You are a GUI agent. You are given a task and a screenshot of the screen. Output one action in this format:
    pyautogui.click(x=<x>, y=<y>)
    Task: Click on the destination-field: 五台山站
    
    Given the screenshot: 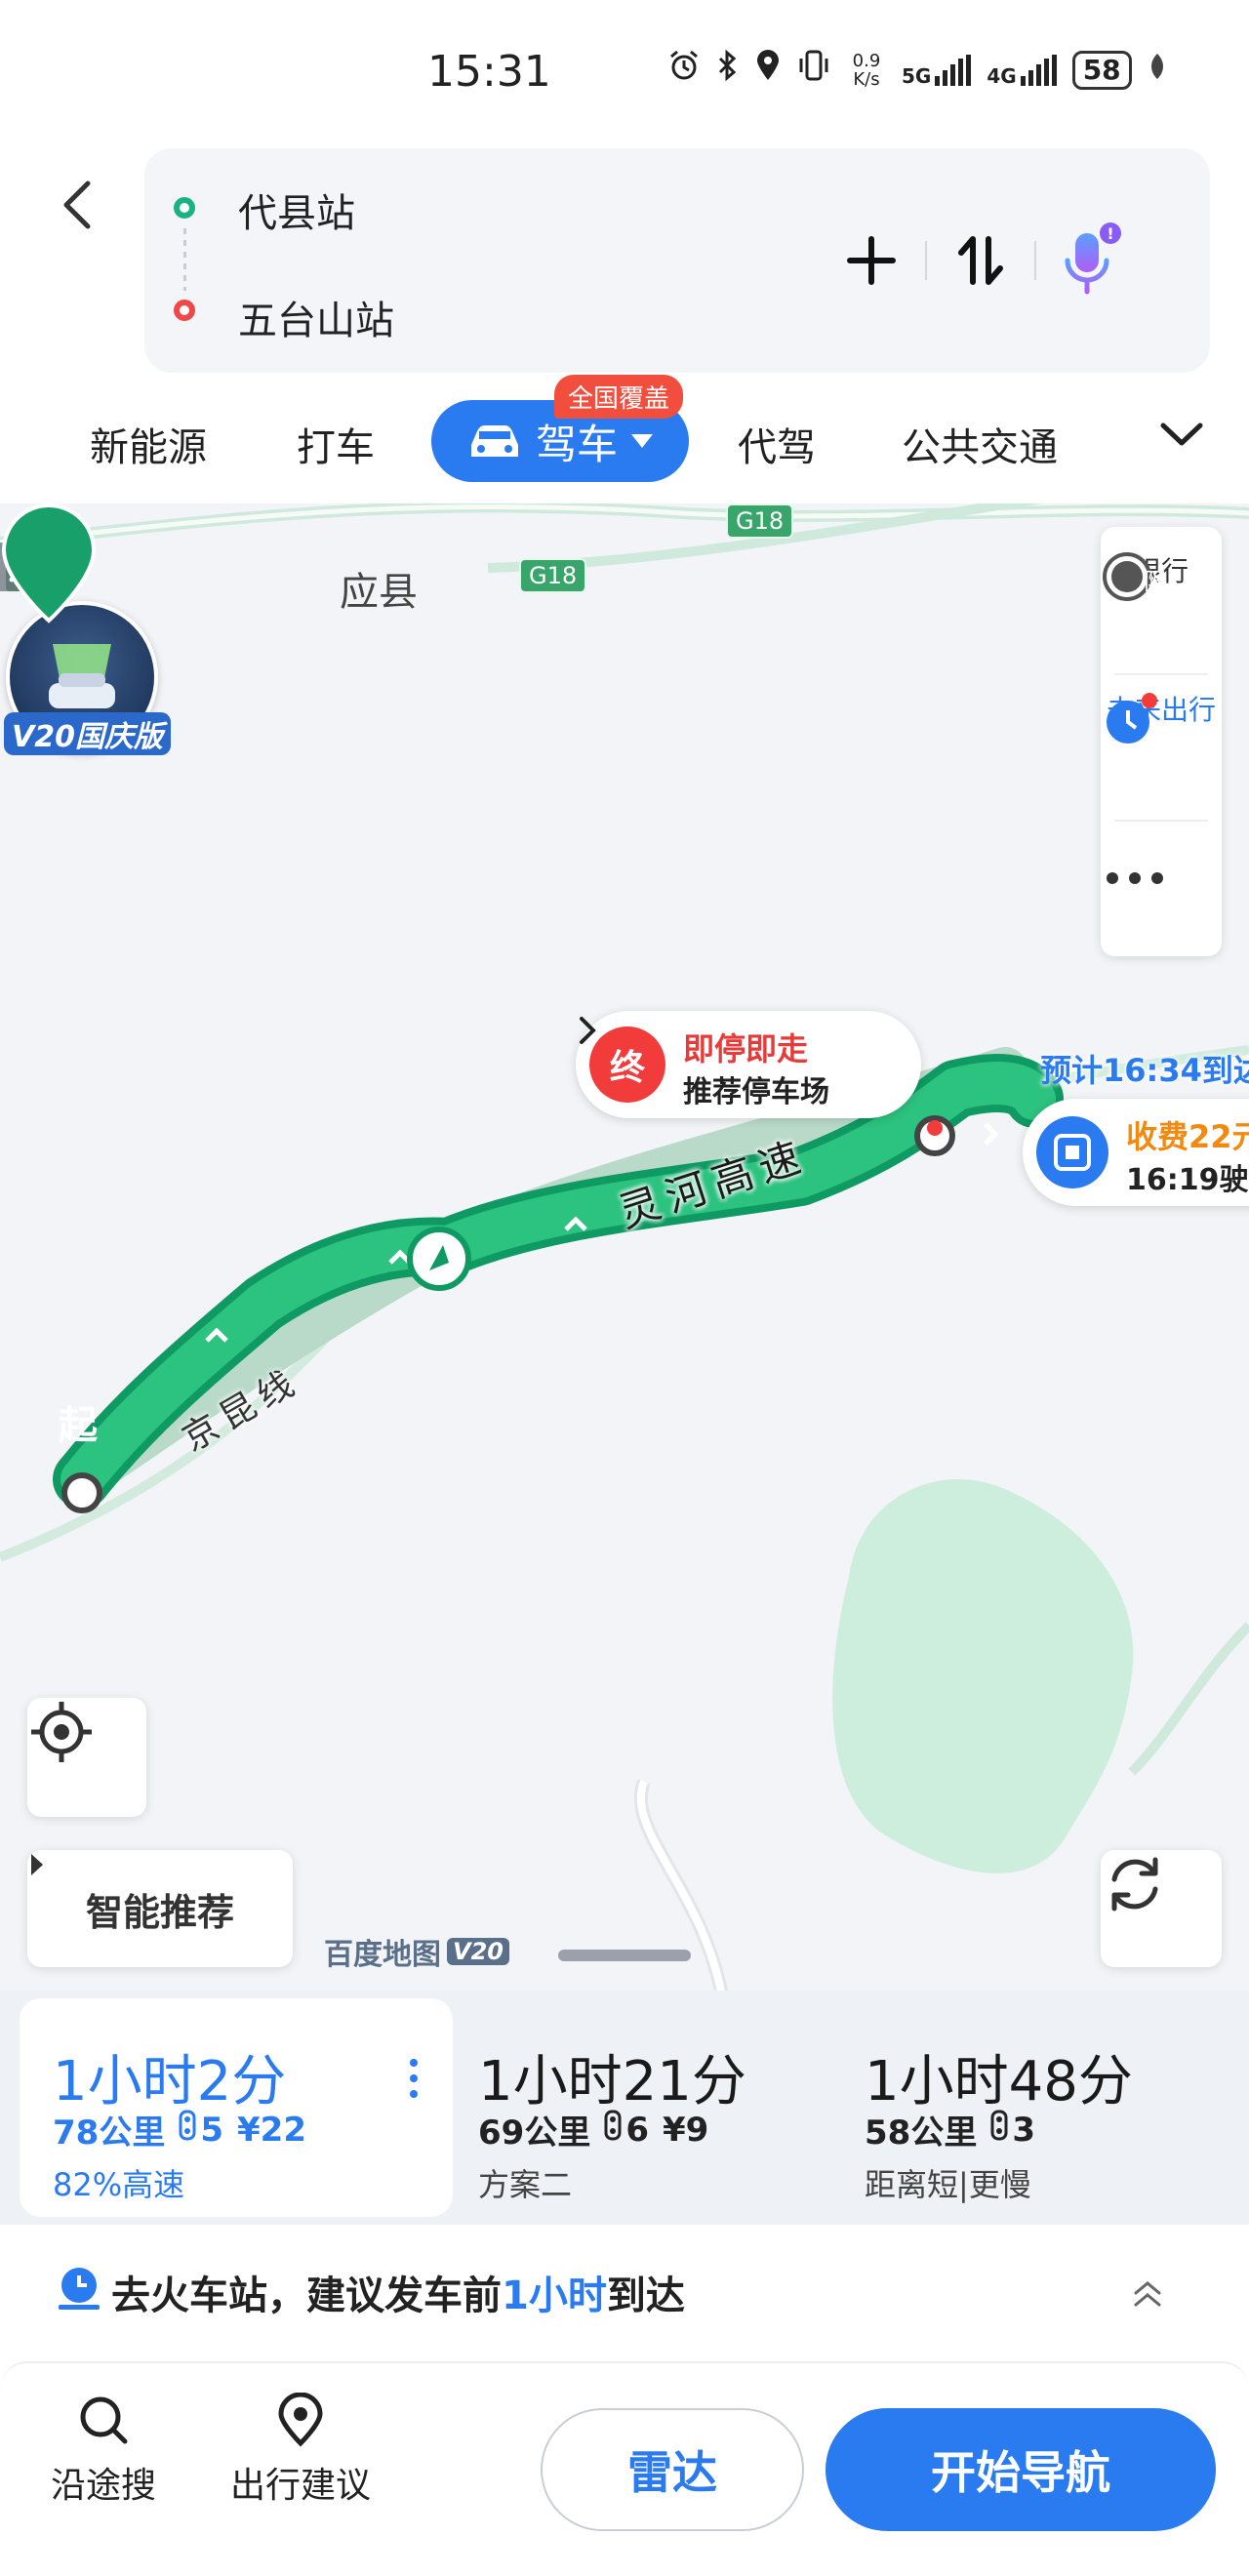 What is the action you would take?
    pyautogui.click(x=316, y=317)
    